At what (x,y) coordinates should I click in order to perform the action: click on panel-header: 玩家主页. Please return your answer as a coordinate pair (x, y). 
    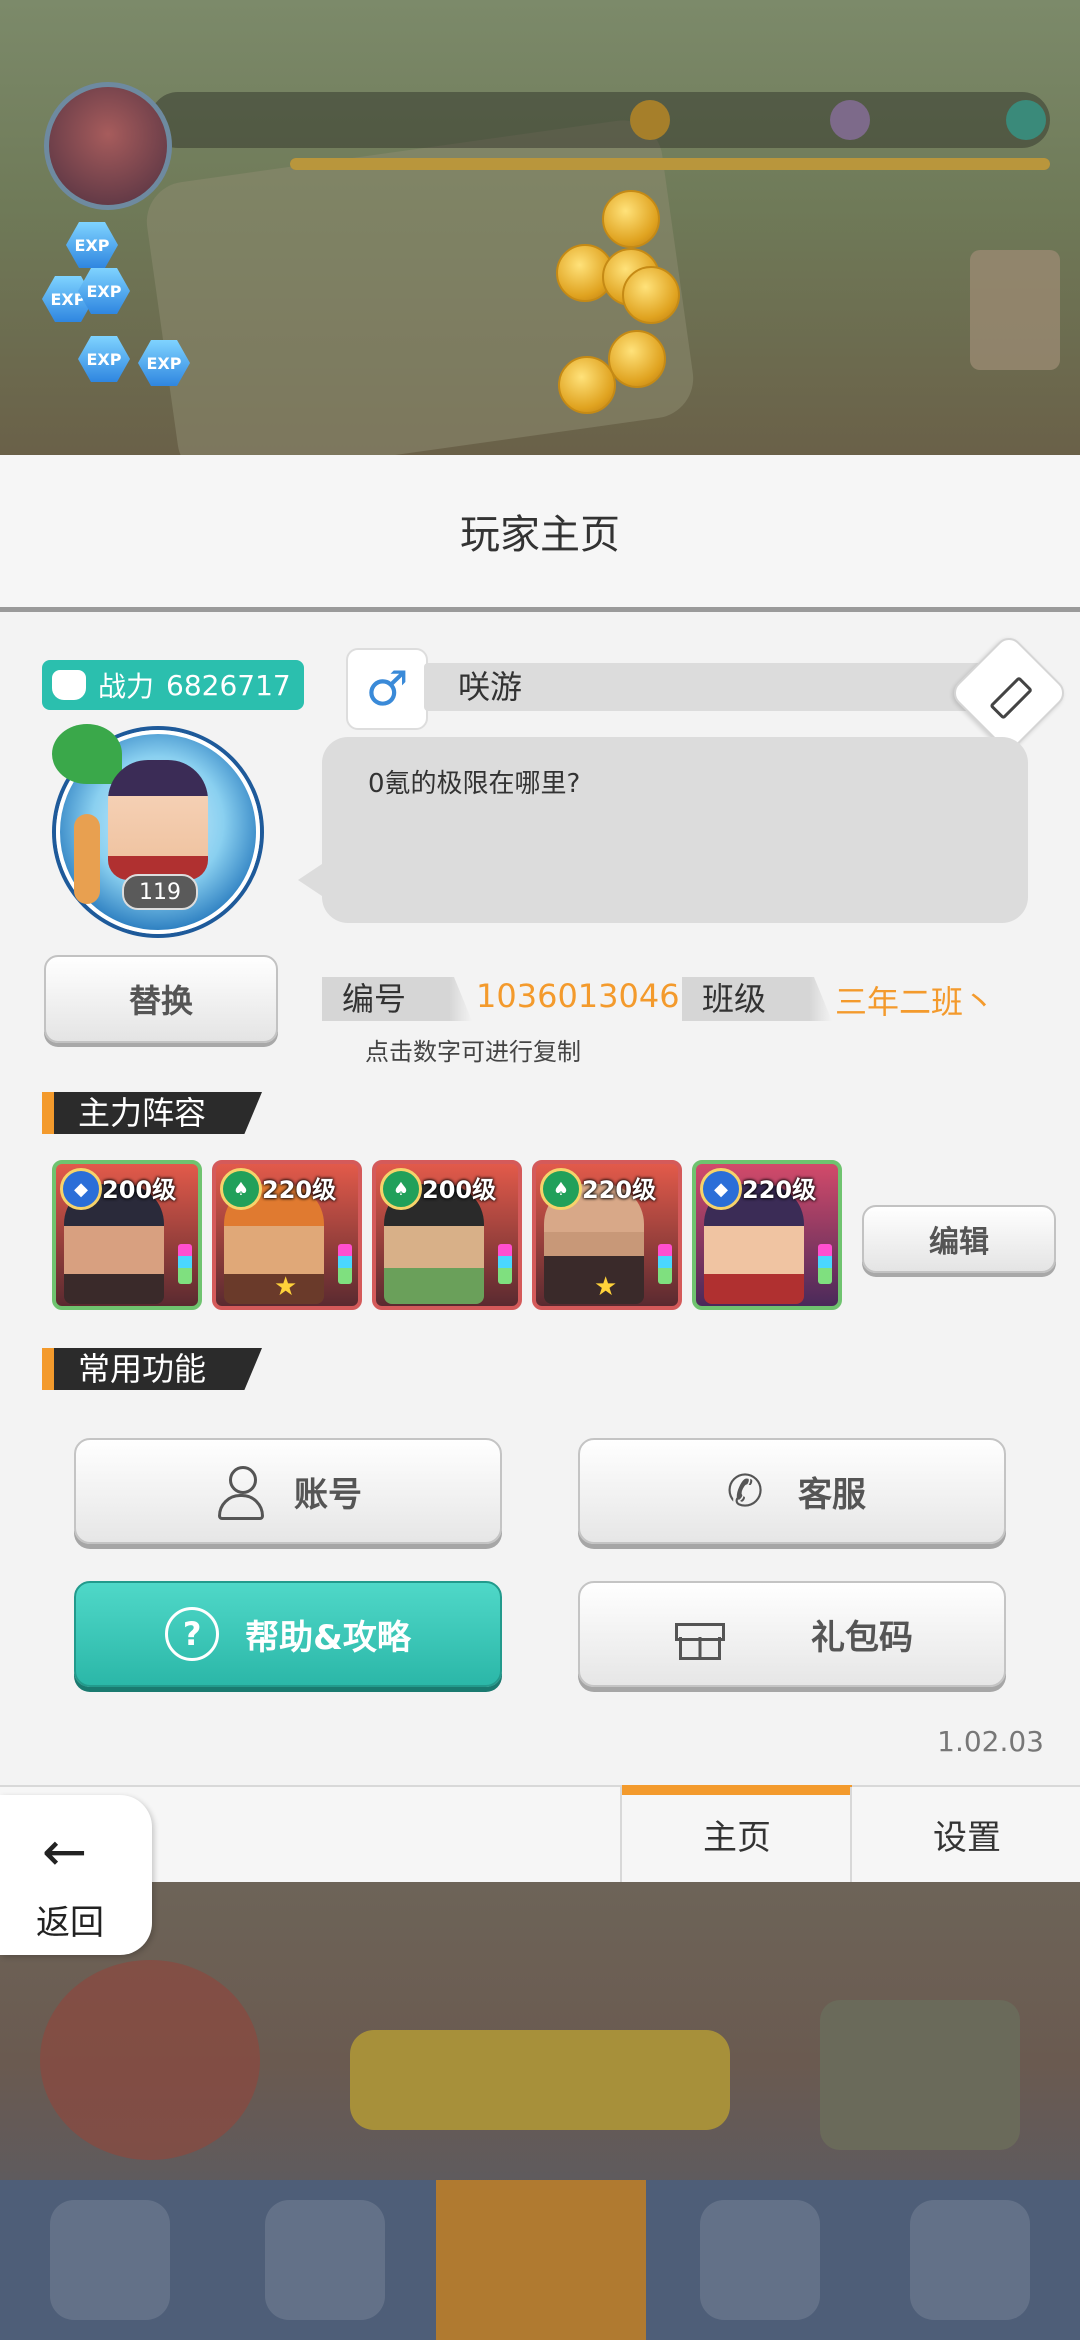
    Looking at the image, I should click on (540, 533).